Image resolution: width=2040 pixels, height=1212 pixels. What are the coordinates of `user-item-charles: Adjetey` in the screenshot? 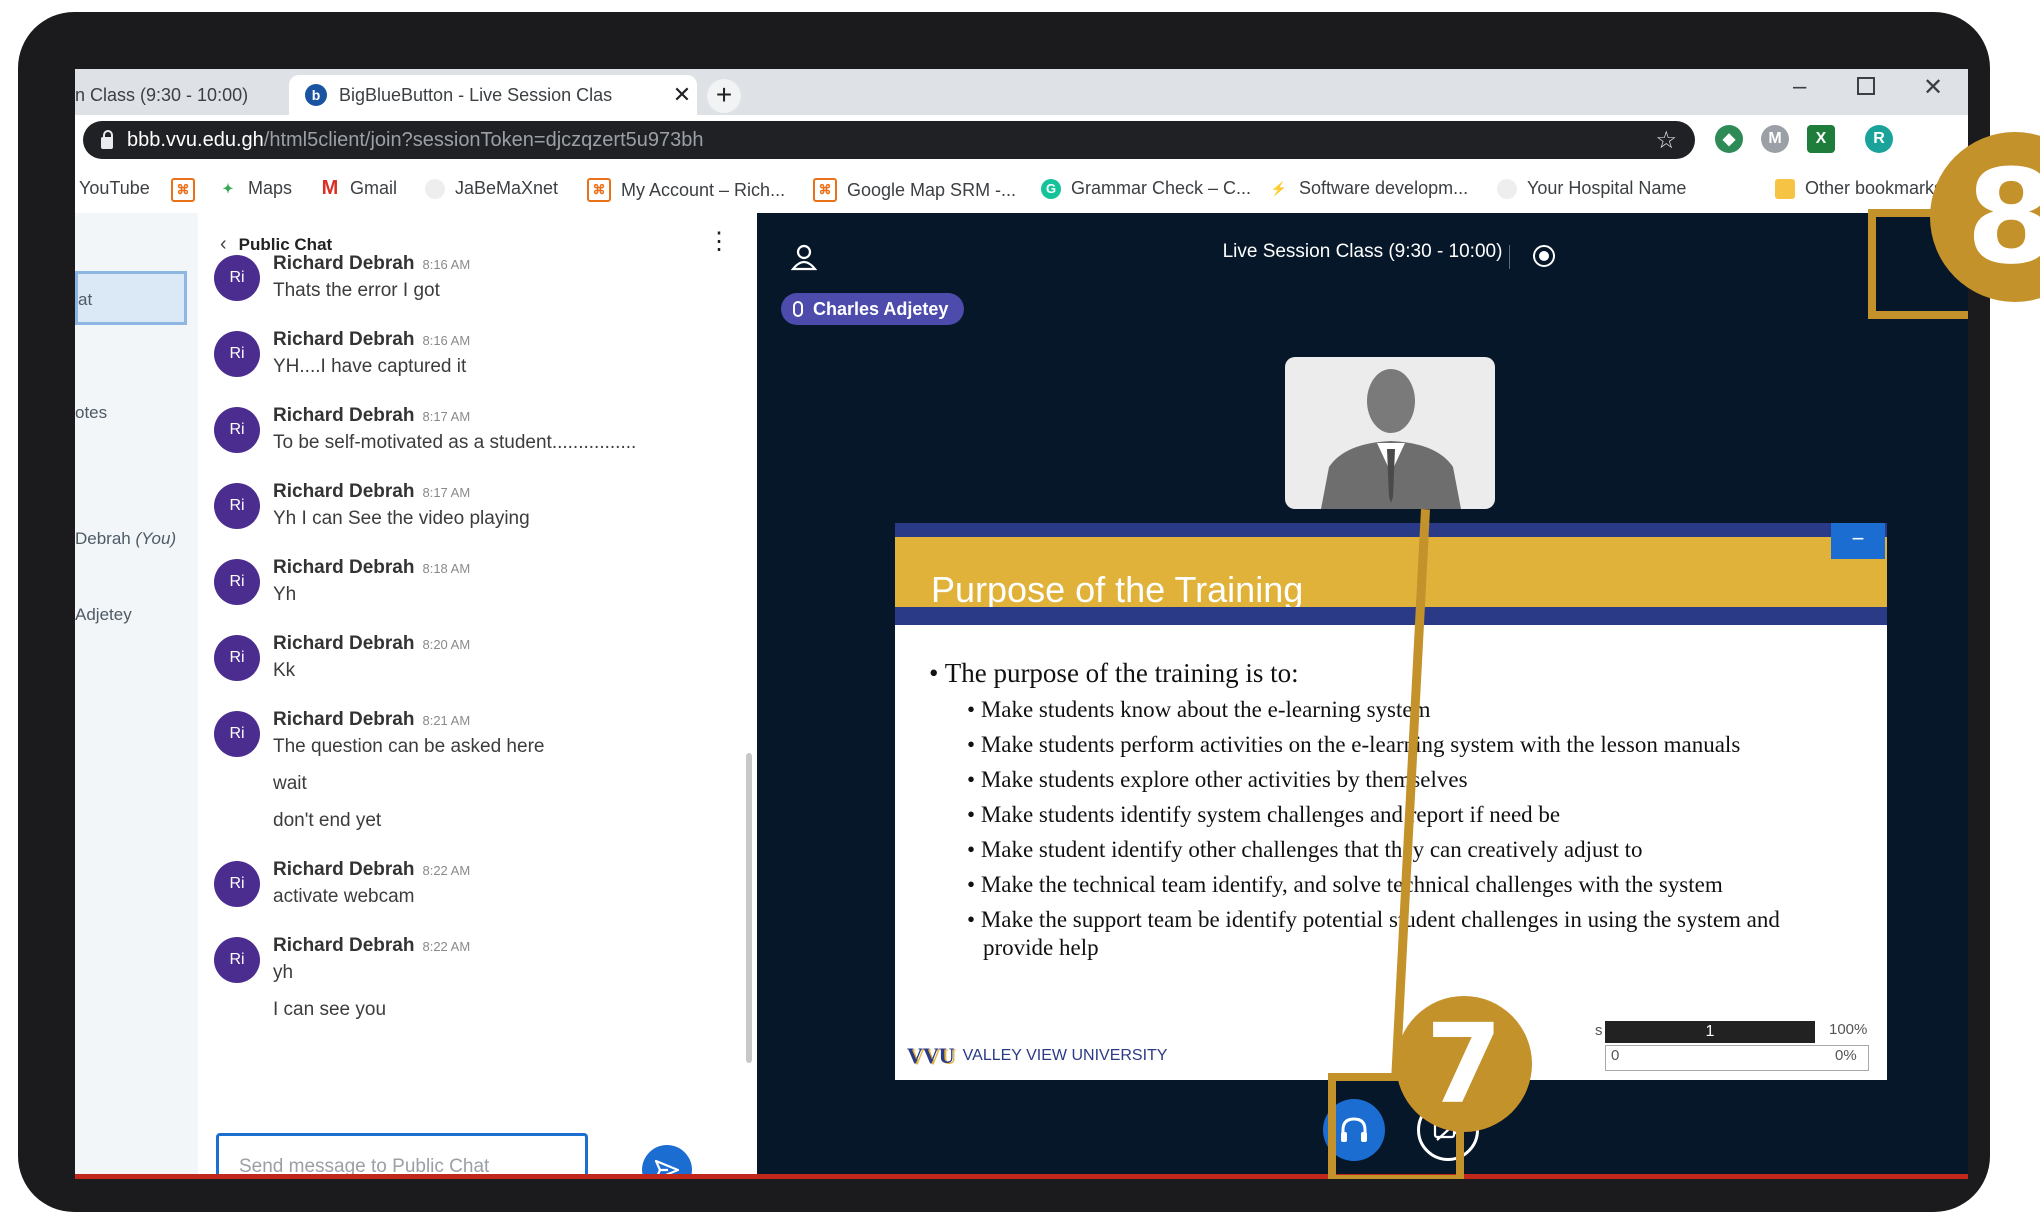 It's located at (103, 615).